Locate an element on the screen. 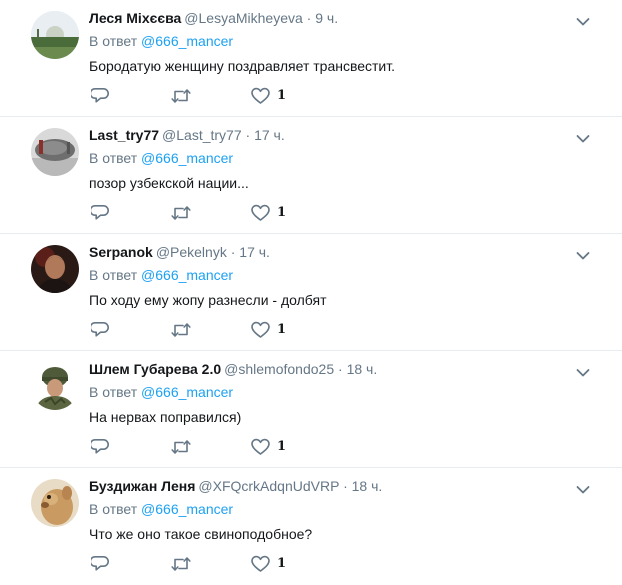  display-name: Шлем Губарева 2.0 is located at coordinates (155, 369).